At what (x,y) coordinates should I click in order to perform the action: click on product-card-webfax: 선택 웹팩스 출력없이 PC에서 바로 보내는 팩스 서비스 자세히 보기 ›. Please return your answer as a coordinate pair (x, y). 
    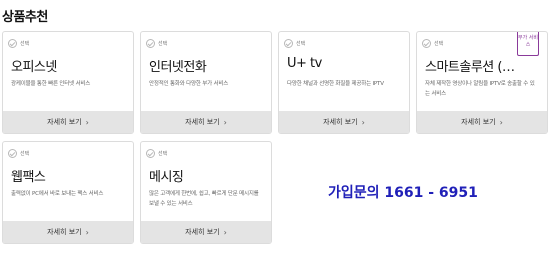
    Looking at the image, I should click on (68, 192).